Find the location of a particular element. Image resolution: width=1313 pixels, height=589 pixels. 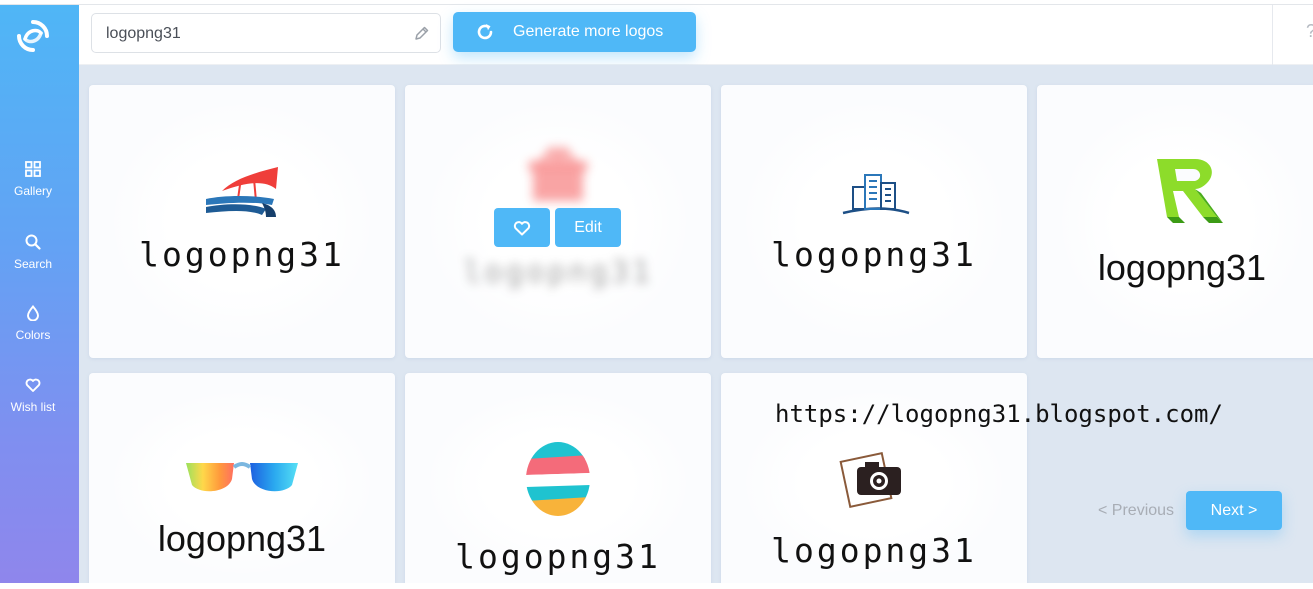

logo-card-hovered: logopng31 Edit is located at coordinates (558, 221).